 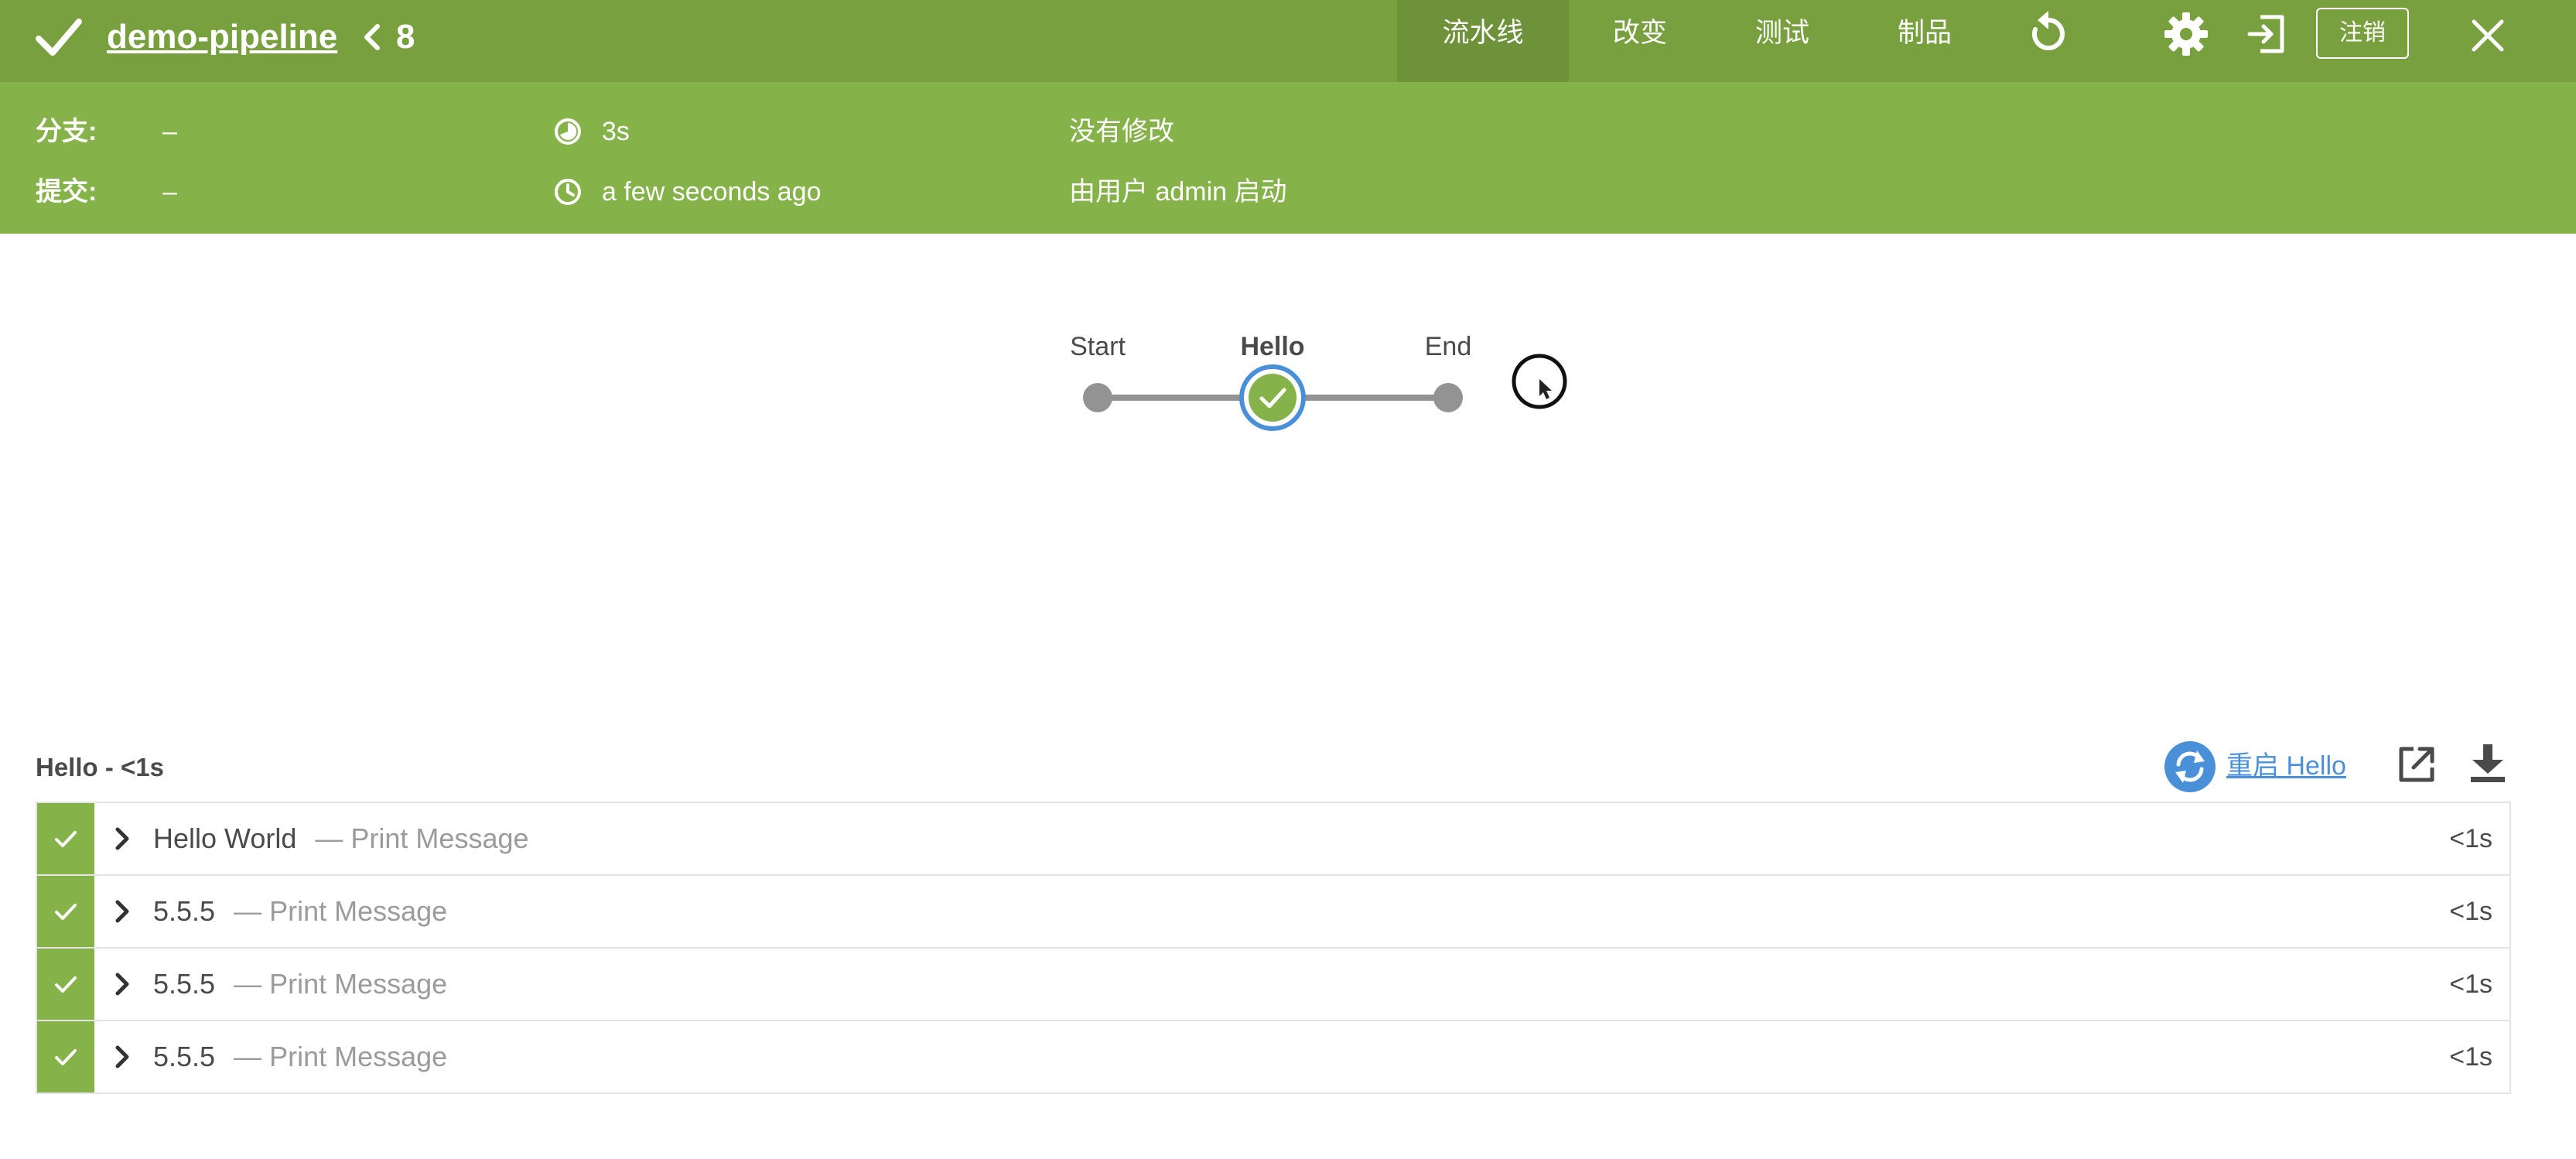 I want to click on tab-changes: 改变, so click(x=1640, y=41).